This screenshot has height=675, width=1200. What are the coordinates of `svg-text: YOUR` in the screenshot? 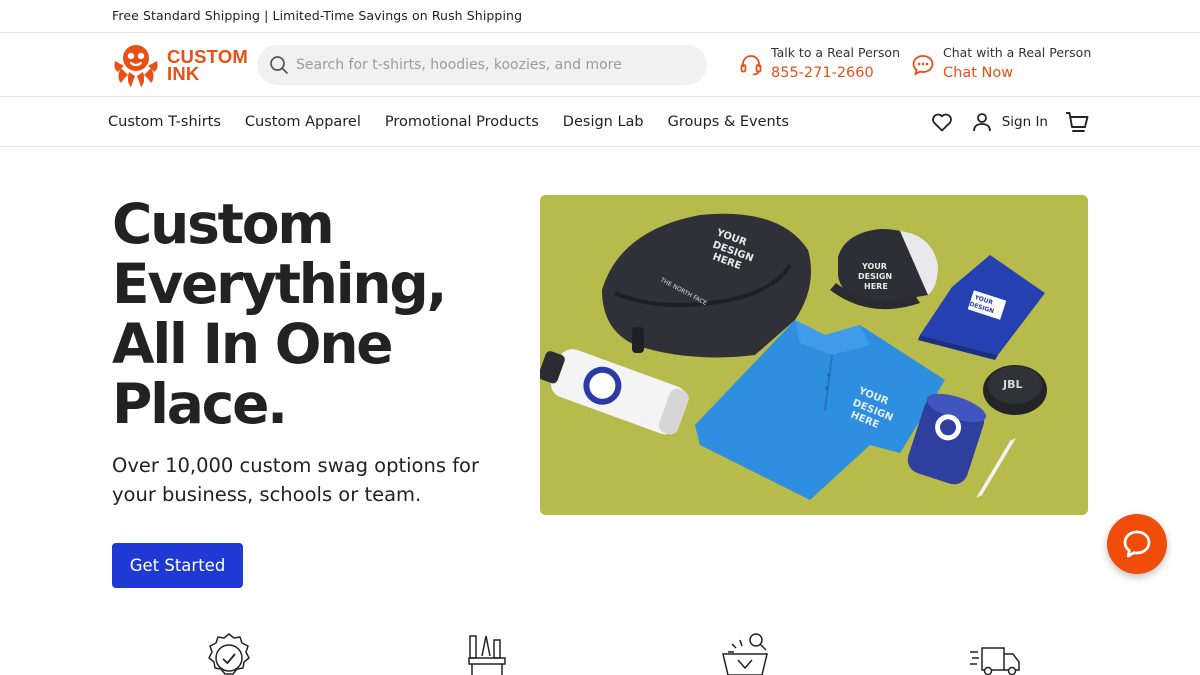 It's located at (874, 266).